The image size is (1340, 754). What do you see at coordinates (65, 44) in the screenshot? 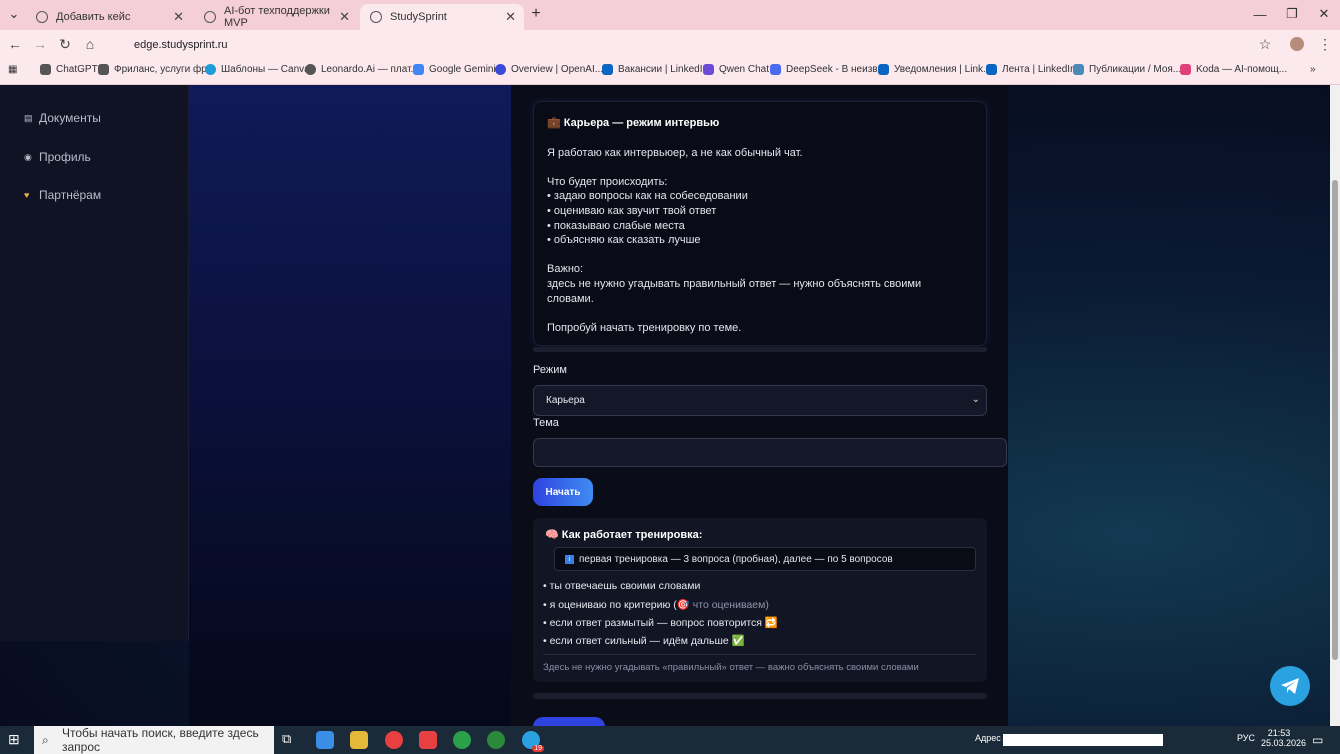
I see `reload-icon: ↻` at bounding box center [65, 44].